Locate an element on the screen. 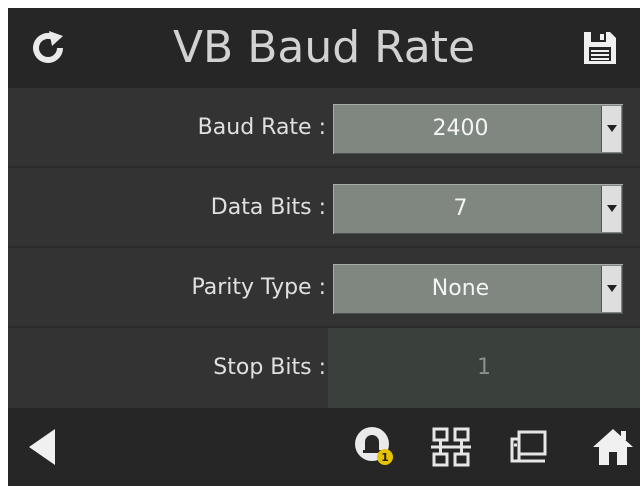  network-button is located at coordinates (451, 447).